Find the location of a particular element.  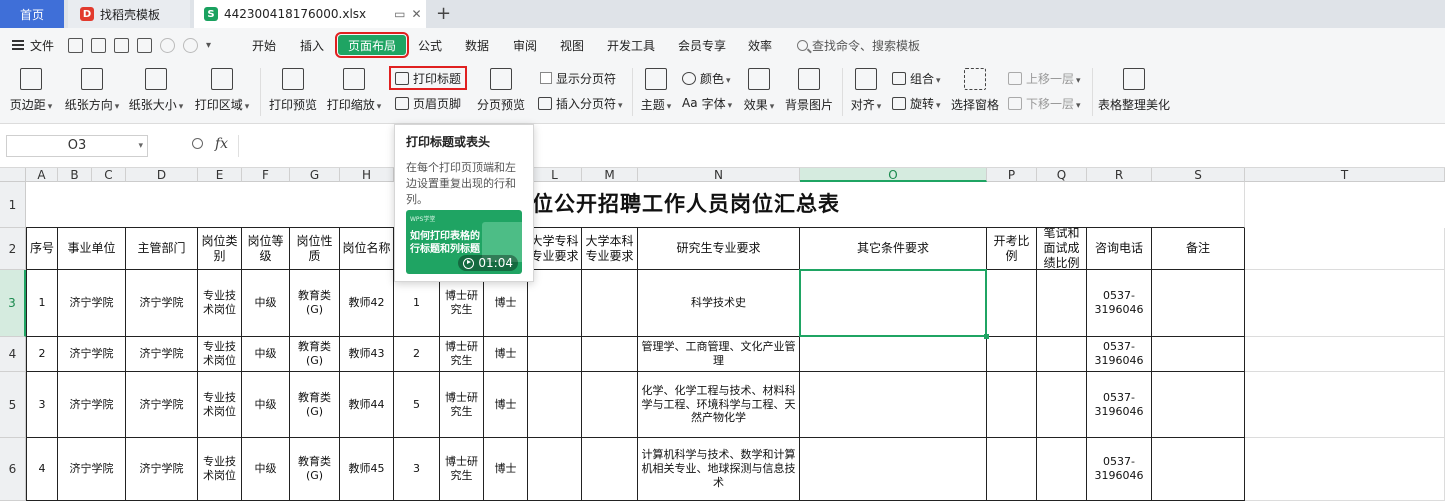

row-header-4: 4 is located at coordinates (13, 354).